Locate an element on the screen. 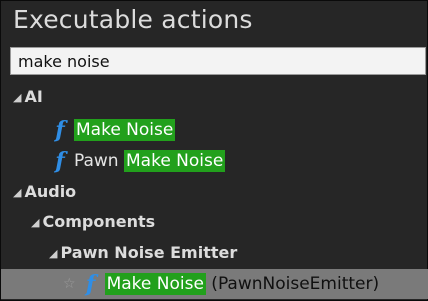  category-label: Components is located at coordinates (99, 221).